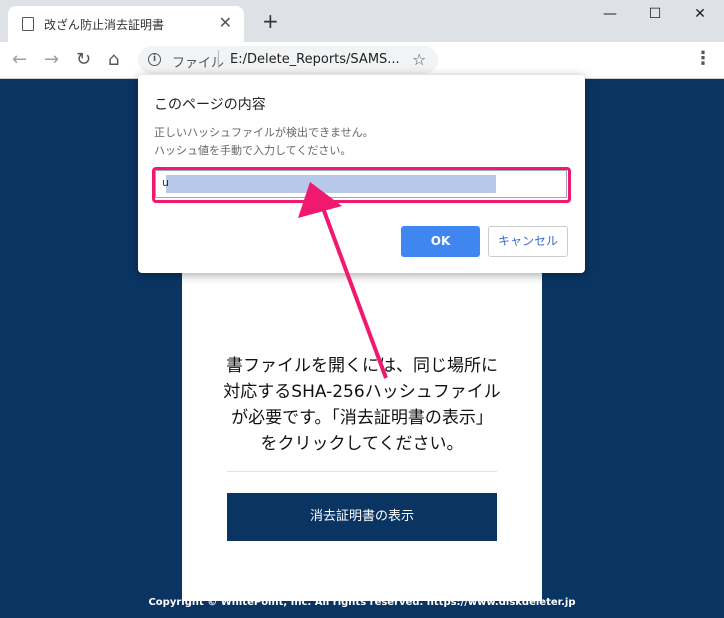 This screenshot has width=724, height=618. What do you see at coordinates (362, 471) in the screenshot?
I see `divider` at bounding box center [362, 471].